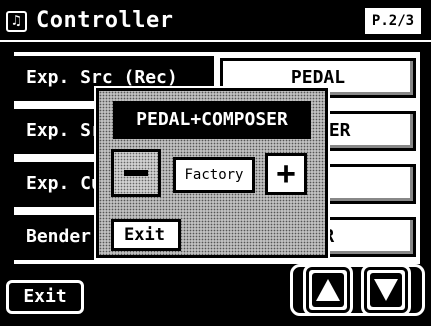  I want to click on popup-exit-button: Exit, so click(146, 235).